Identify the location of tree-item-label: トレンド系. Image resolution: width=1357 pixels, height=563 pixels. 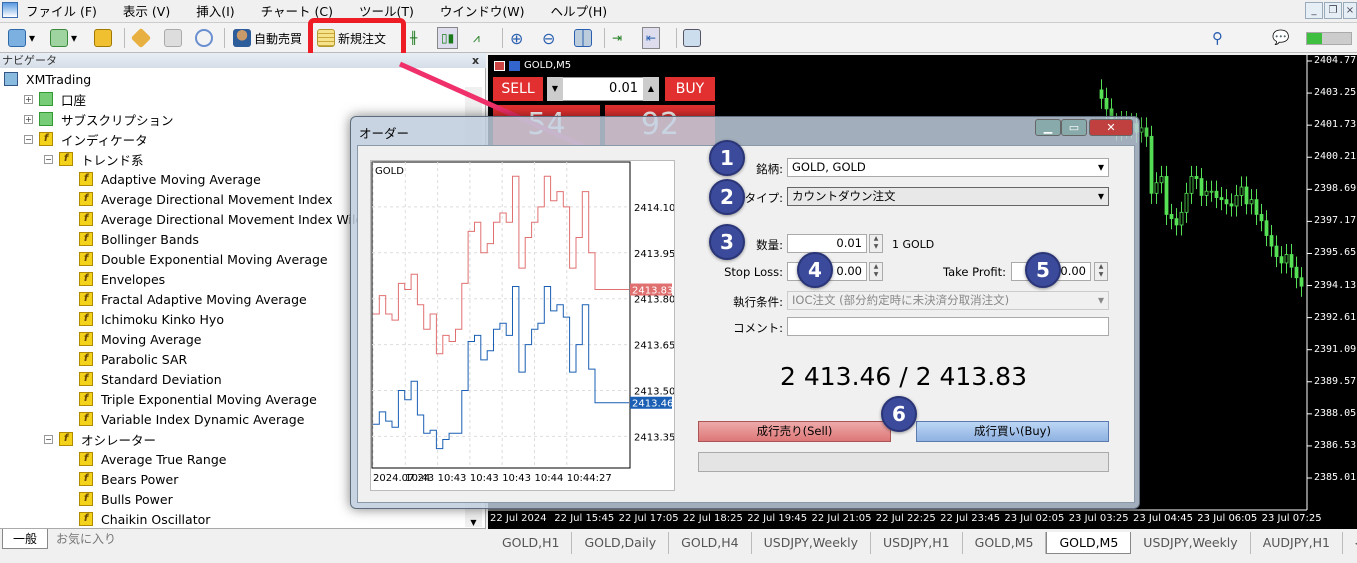
(112, 160).